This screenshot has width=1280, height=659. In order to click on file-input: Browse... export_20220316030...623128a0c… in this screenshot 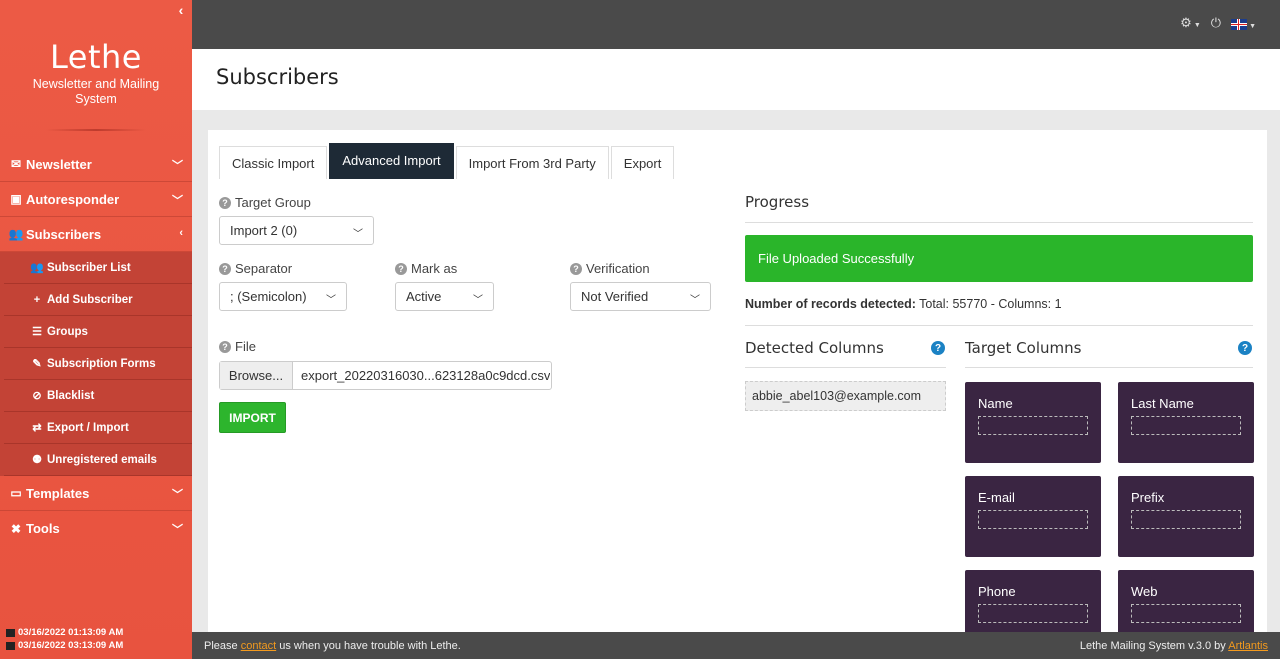, I will do `click(385, 375)`.